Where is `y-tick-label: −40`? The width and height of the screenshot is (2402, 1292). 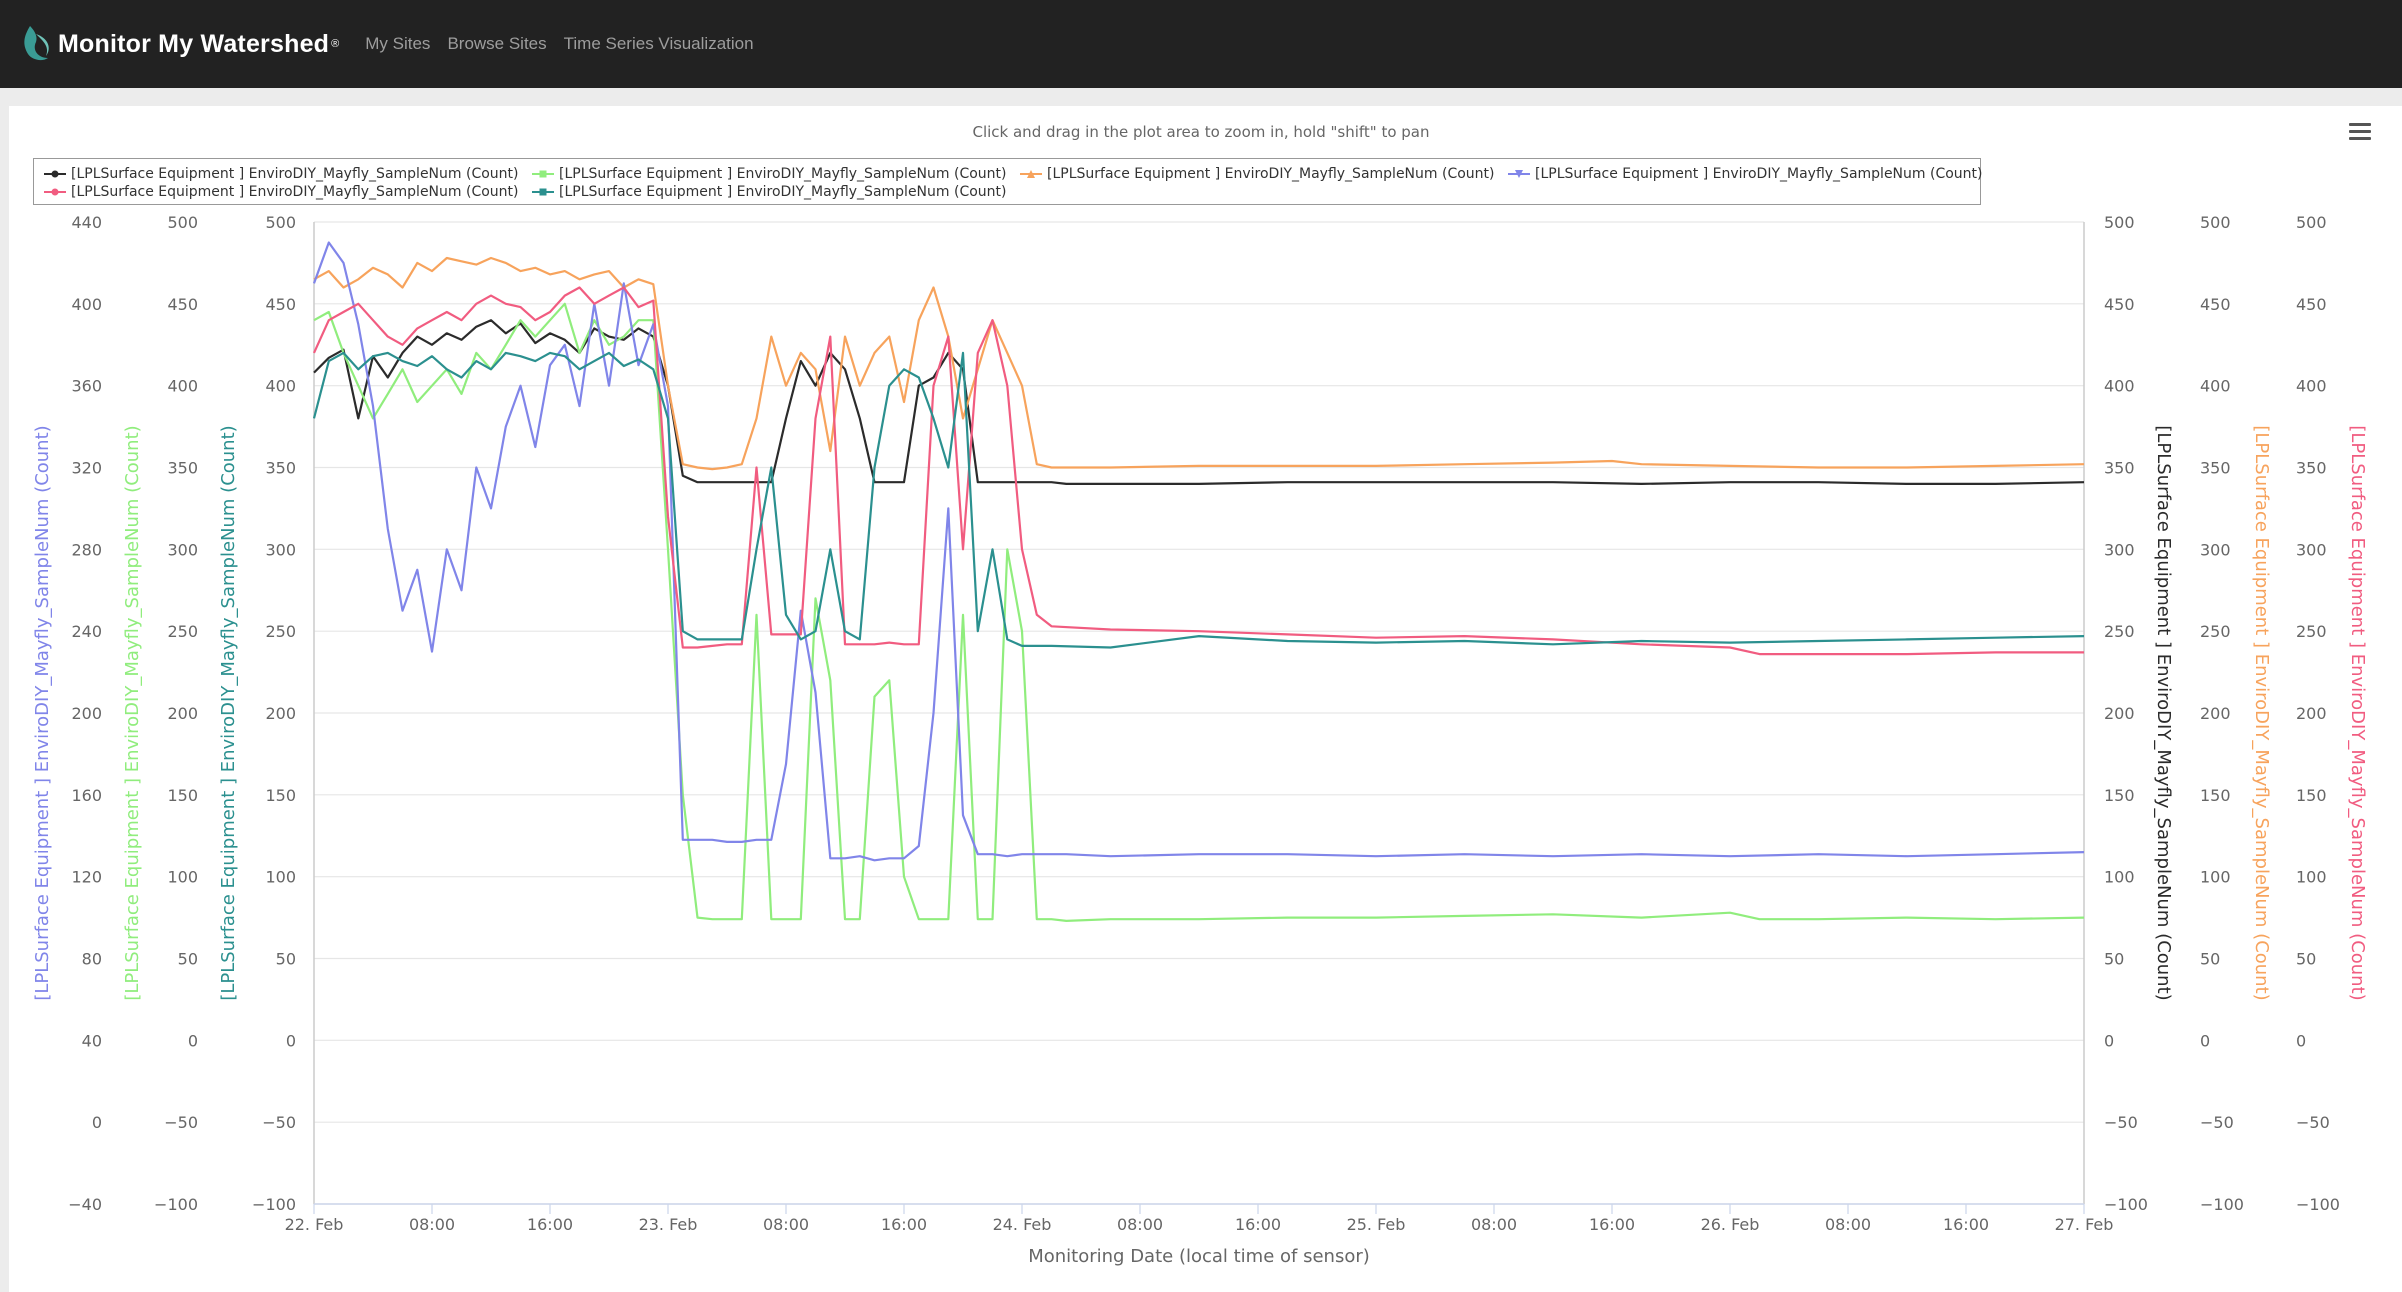
y-tick-label: −40 is located at coordinates (85, 1204).